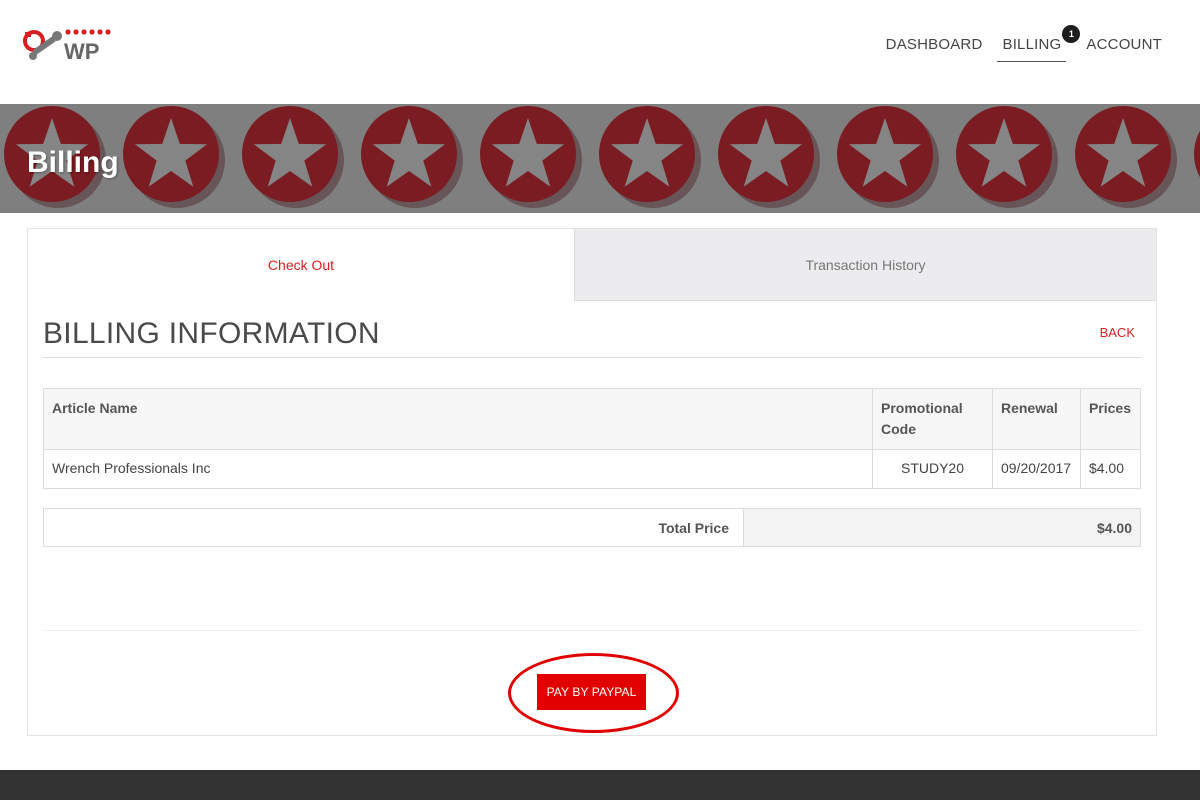 The image size is (1200, 800). I want to click on page-banner: Billing, so click(600, 158).